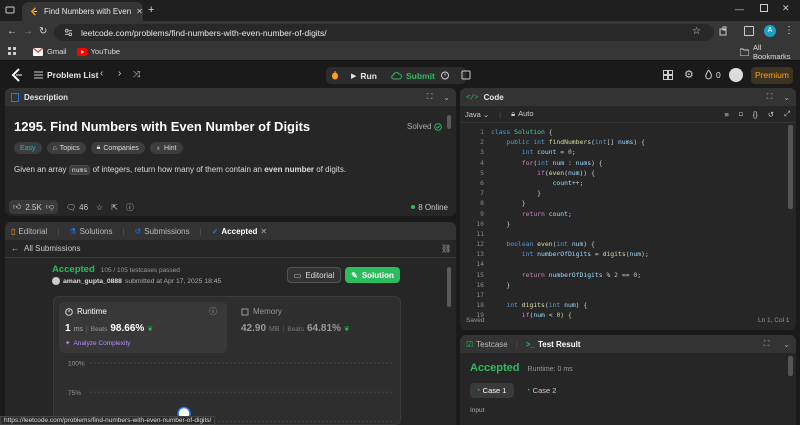  Describe the element at coordinates (10, 10) in the screenshot. I see `tab-list-icon` at that location.